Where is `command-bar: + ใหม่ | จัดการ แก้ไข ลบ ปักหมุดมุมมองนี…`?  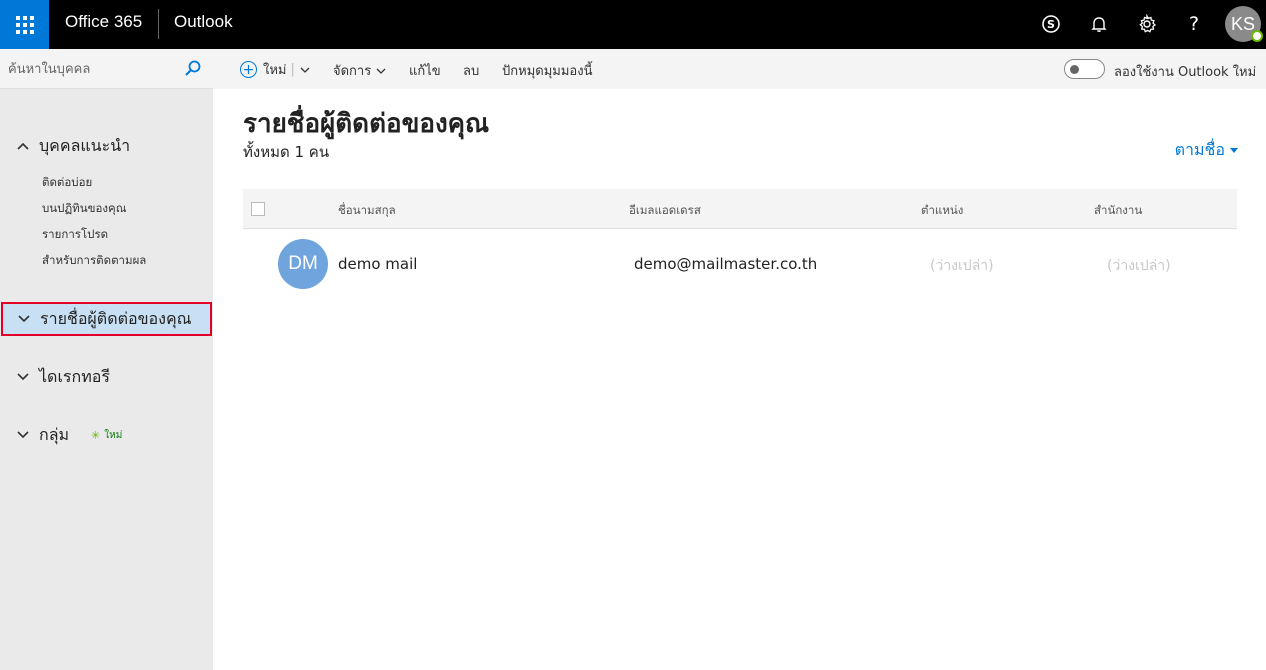 command-bar: + ใหม่ | จัดการ แก้ไข ลบ ปักหมุดมุมมองนี… is located at coordinates (739, 69).